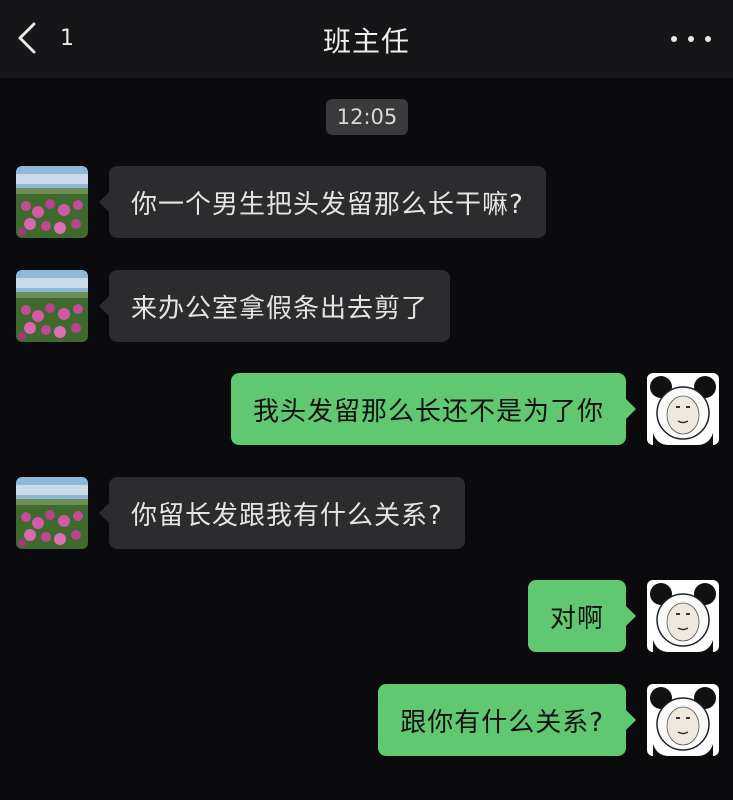 This screenshot has width=733, height=800. What do you see at coordinates (282, 513) in the screenshot?
I see `message-bubble-incoming: 你留长发跟我有什么关系?` at bounding box center [282, 513].